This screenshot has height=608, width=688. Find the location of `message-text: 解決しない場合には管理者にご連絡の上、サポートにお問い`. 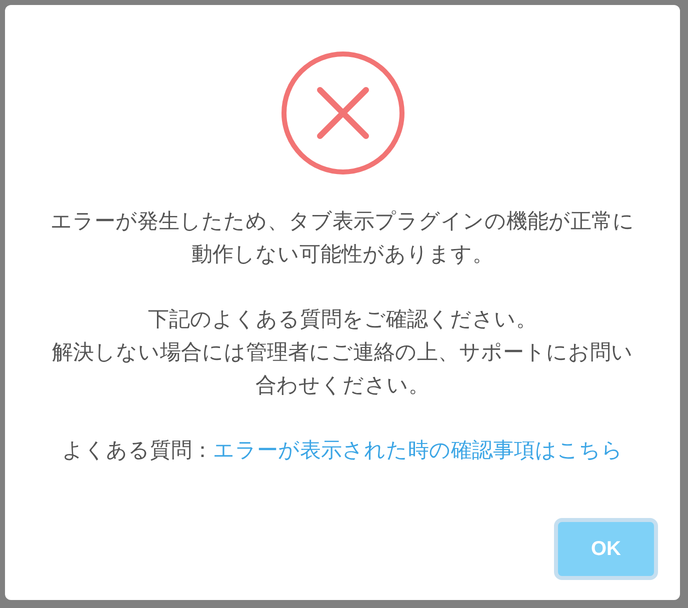

message-text: 解決しない場合には管理者にご連絡の上、サポートにお問い is located at coordinates (342, 352).